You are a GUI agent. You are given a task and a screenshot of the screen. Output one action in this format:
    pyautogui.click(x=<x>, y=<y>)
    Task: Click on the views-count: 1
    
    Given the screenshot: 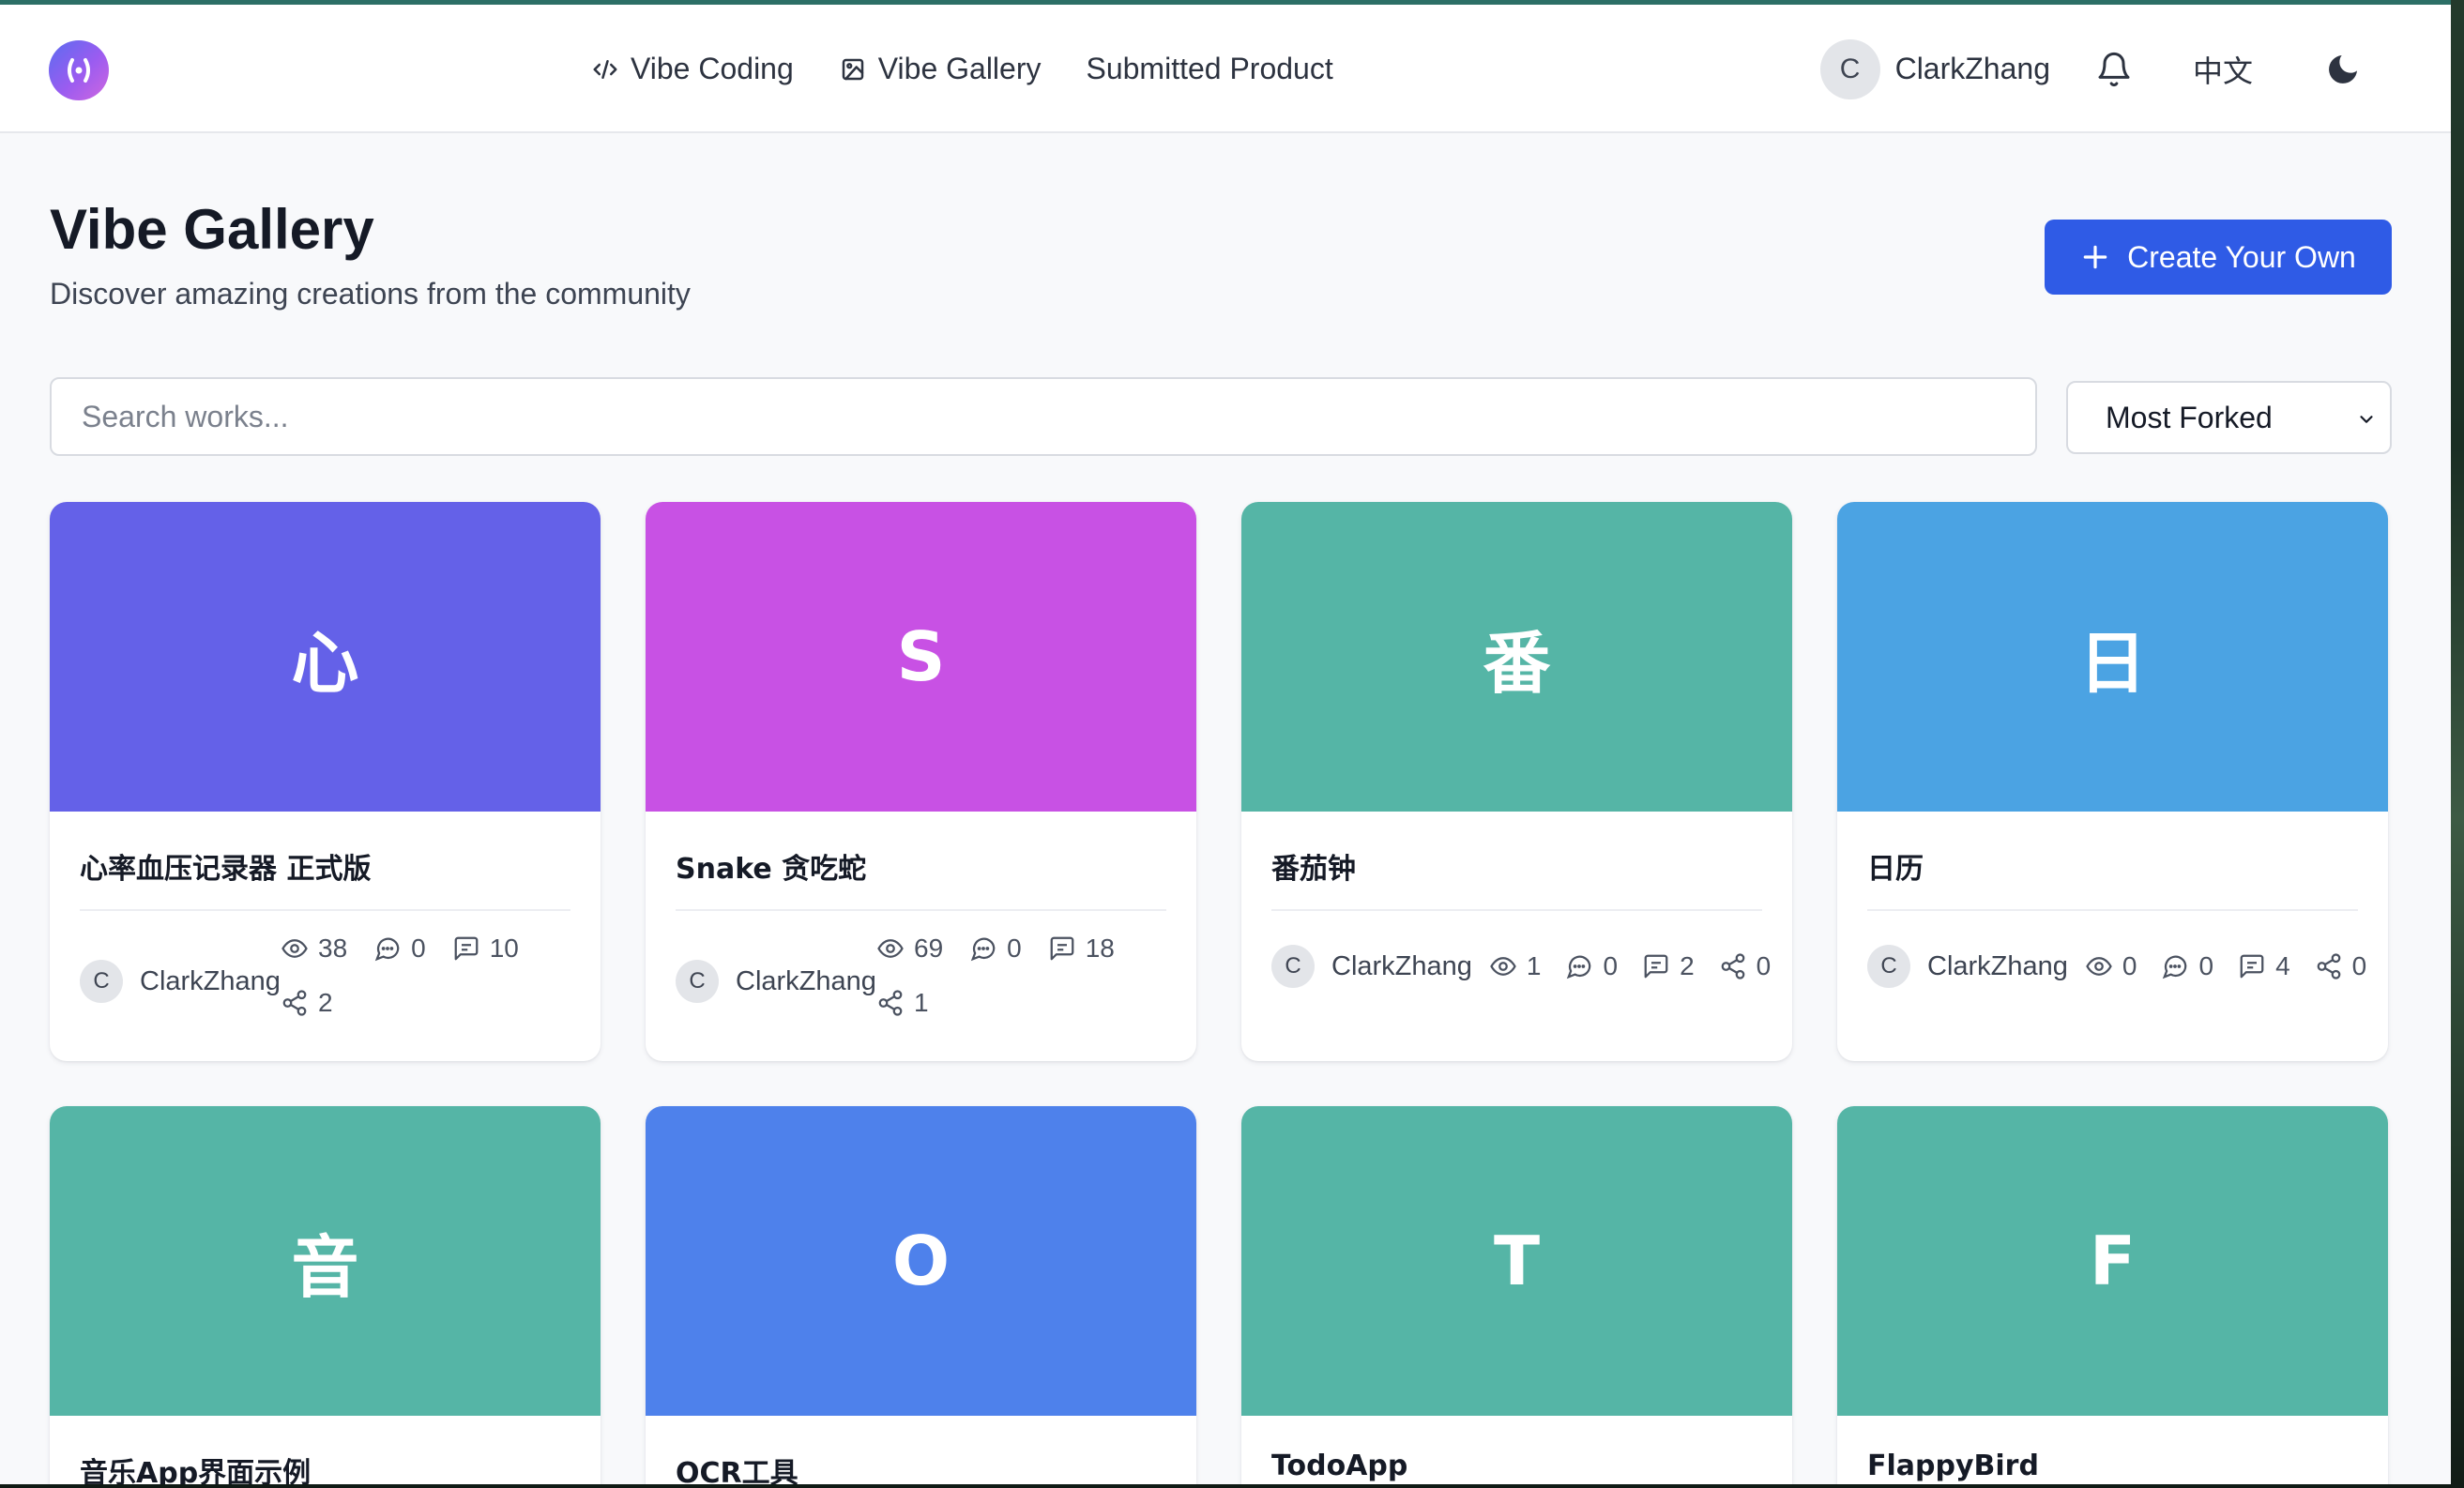 What is the action you would take?
    pyautogui.click(x=1534, y=966)
    